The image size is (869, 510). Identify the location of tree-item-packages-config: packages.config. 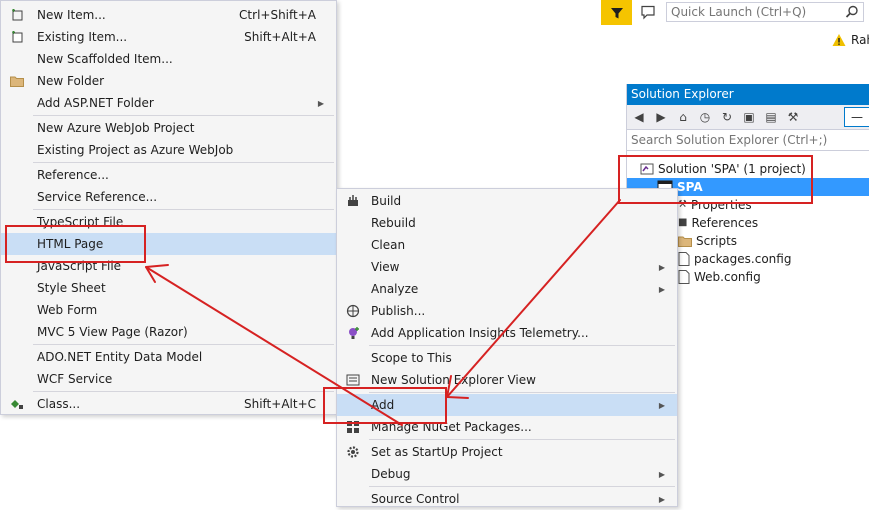
(734, 259).